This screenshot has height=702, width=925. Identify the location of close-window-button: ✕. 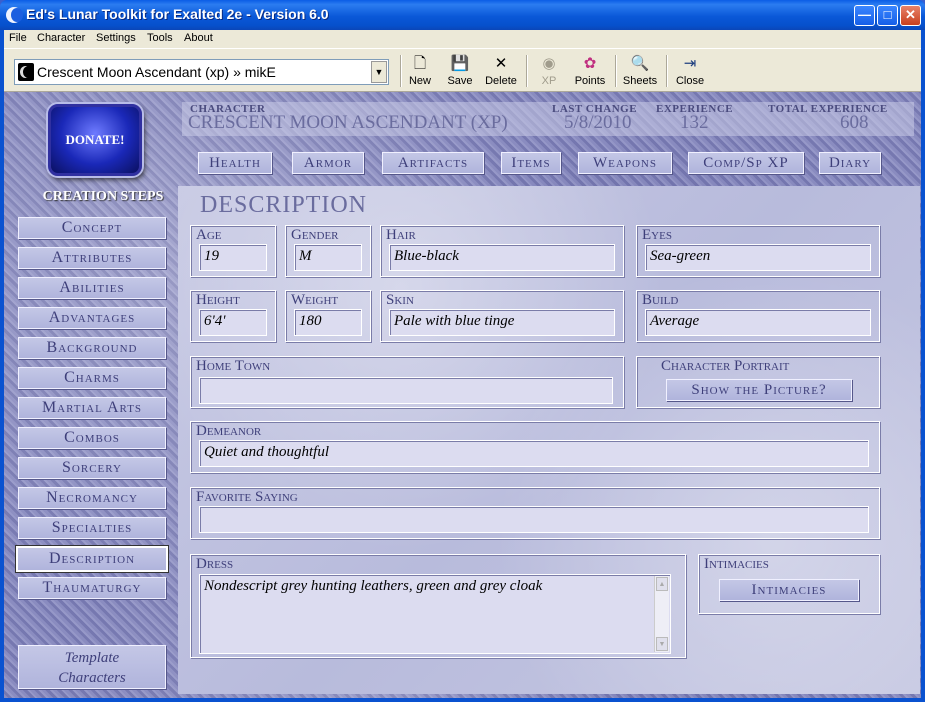
(910, 15).